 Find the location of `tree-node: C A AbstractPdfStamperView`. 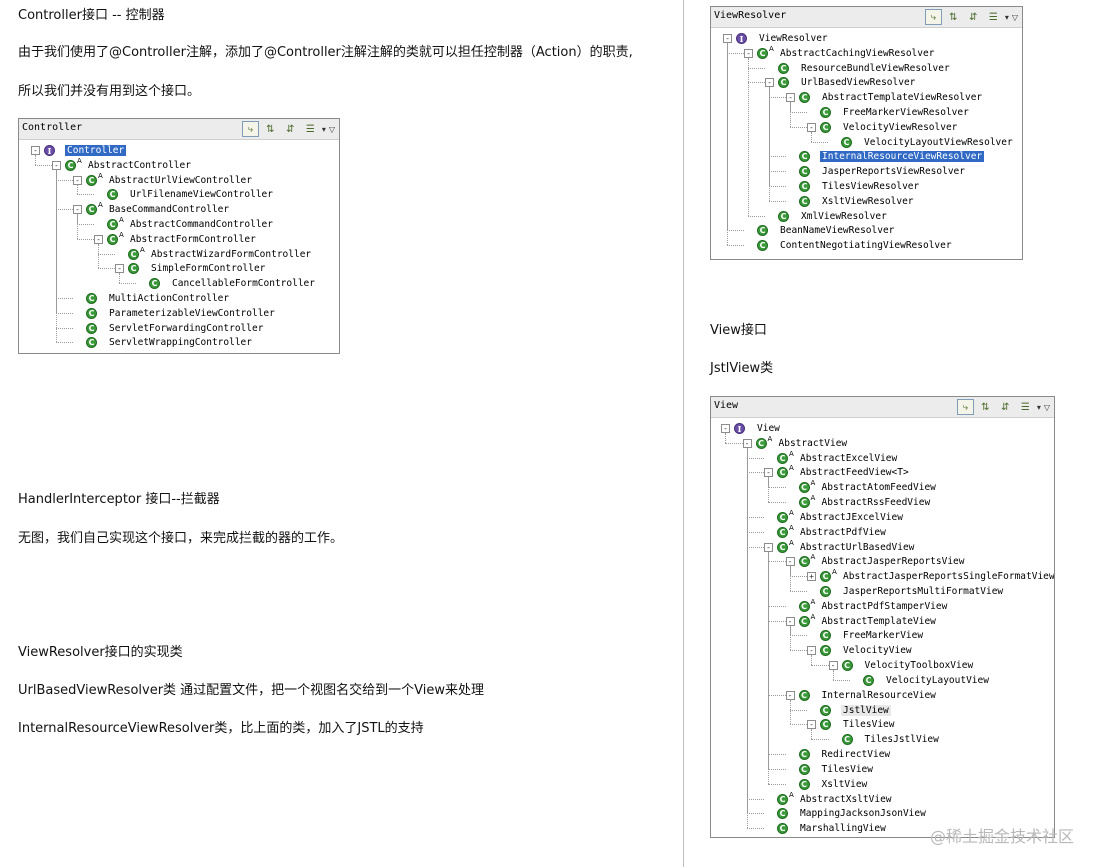

tree-node: C A AbstractPdfStamperView is located at coordinates (868, 606).